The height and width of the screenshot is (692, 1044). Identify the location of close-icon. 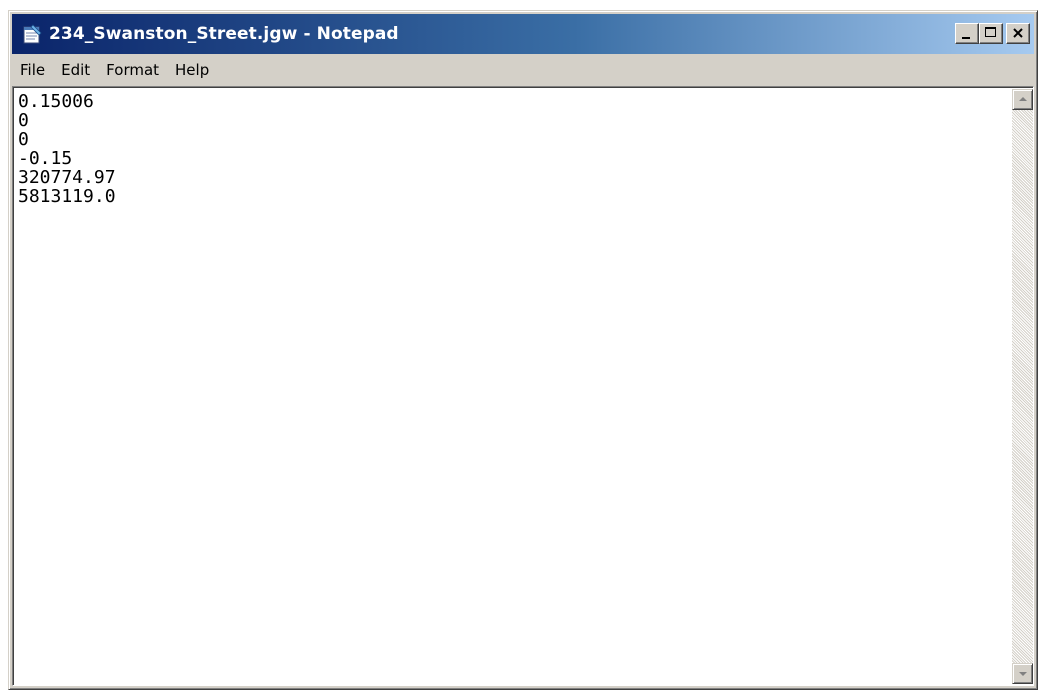
(1018, 33).